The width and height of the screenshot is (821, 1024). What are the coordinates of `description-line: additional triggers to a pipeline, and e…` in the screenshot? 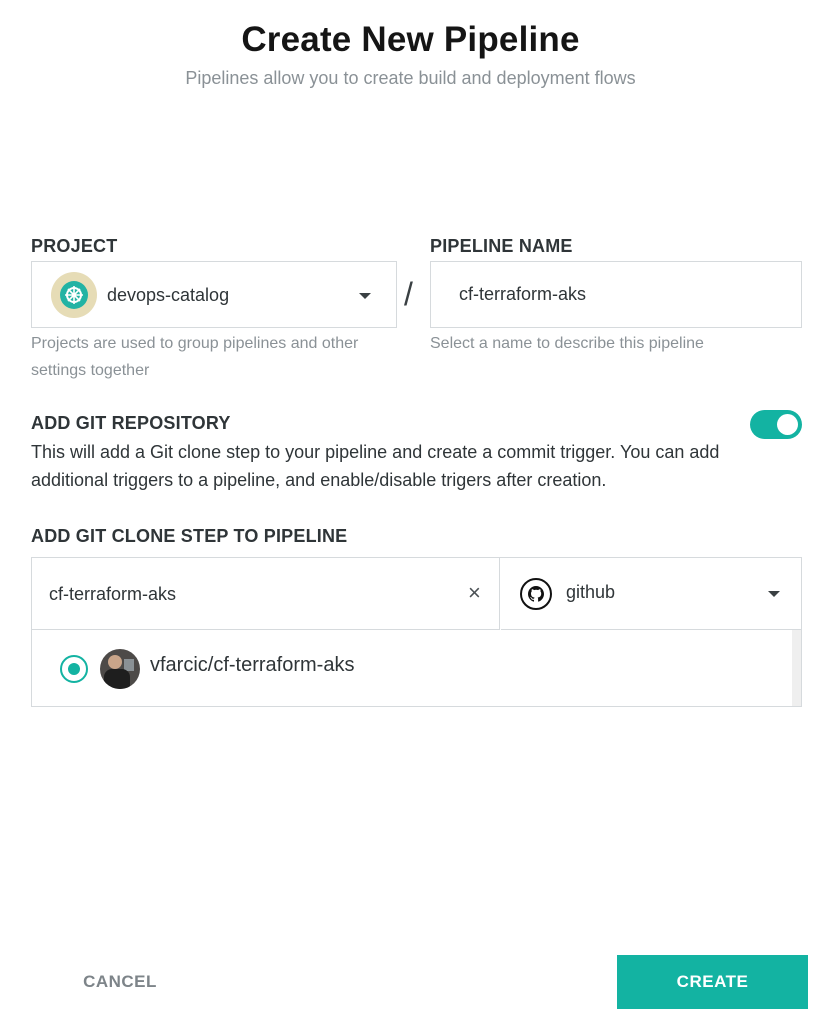 It's located at (319, 480).